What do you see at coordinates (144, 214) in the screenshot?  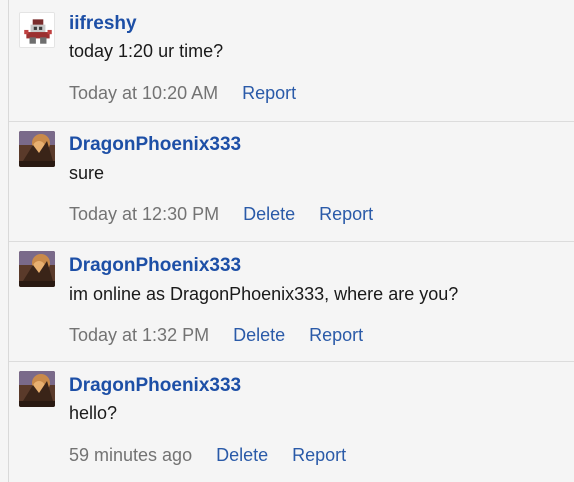 I see `timestamp: Today at 12:30 PM` at bounding box center [144, 214].